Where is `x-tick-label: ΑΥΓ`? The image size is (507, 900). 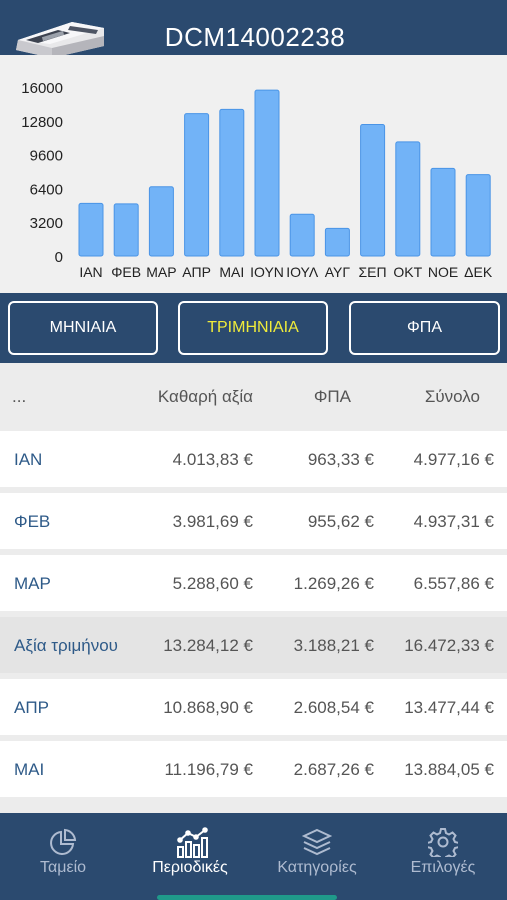
x-tick-label: ΑΥΓ is located at coordinates (338, 272).